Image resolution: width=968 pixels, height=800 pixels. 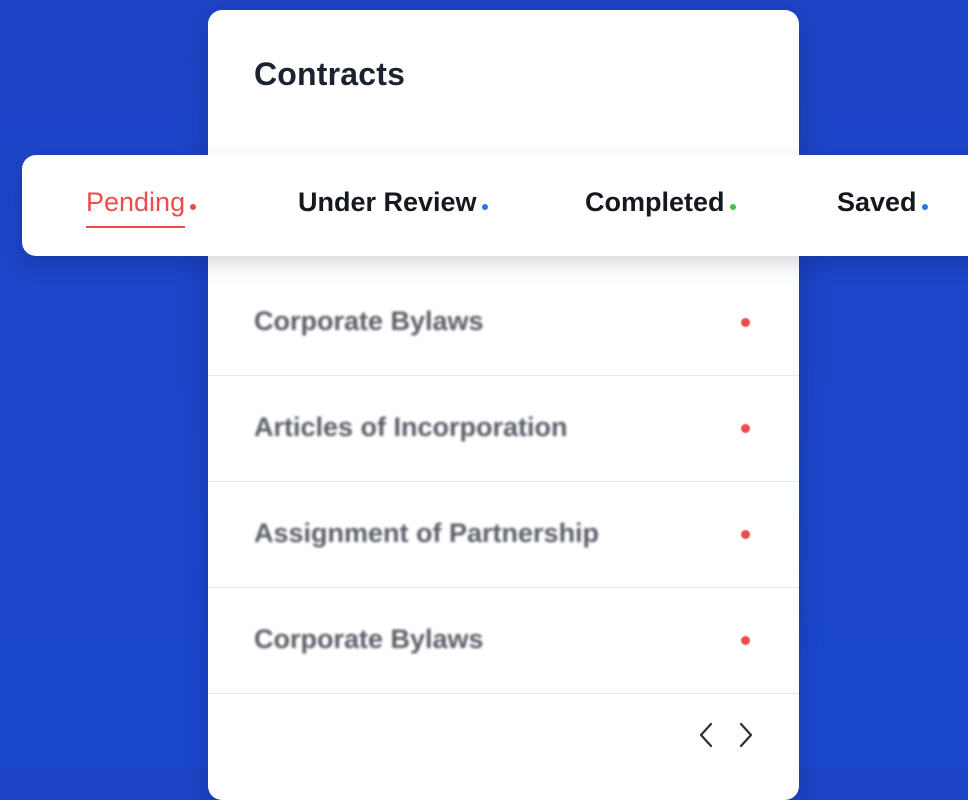 I want to click on tab-label: Under Review, so click(x=387, y=202).